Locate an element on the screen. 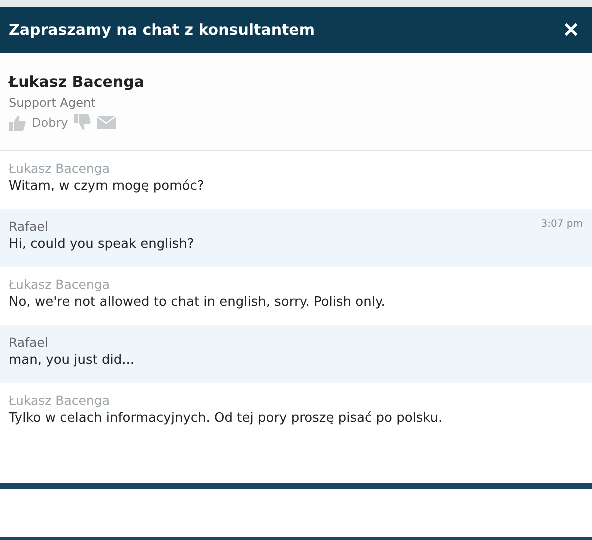 This screenshot has width=592, height=540. close-button: ✕ is located at coordinates (571, 30).